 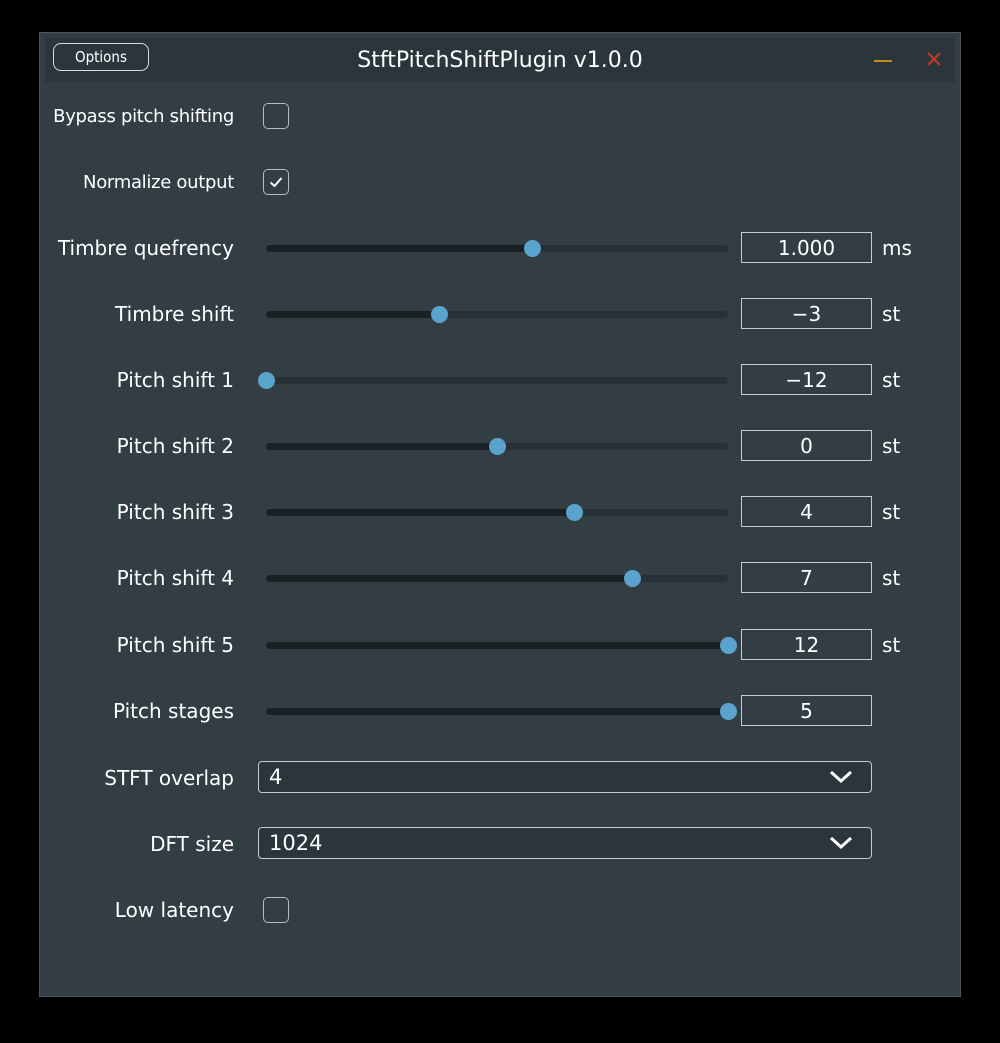 What do you see at coordinates (806, 710) in the screenshot?
I see `pitch-stages-value-field: 5` at bounding box center [806, 710].